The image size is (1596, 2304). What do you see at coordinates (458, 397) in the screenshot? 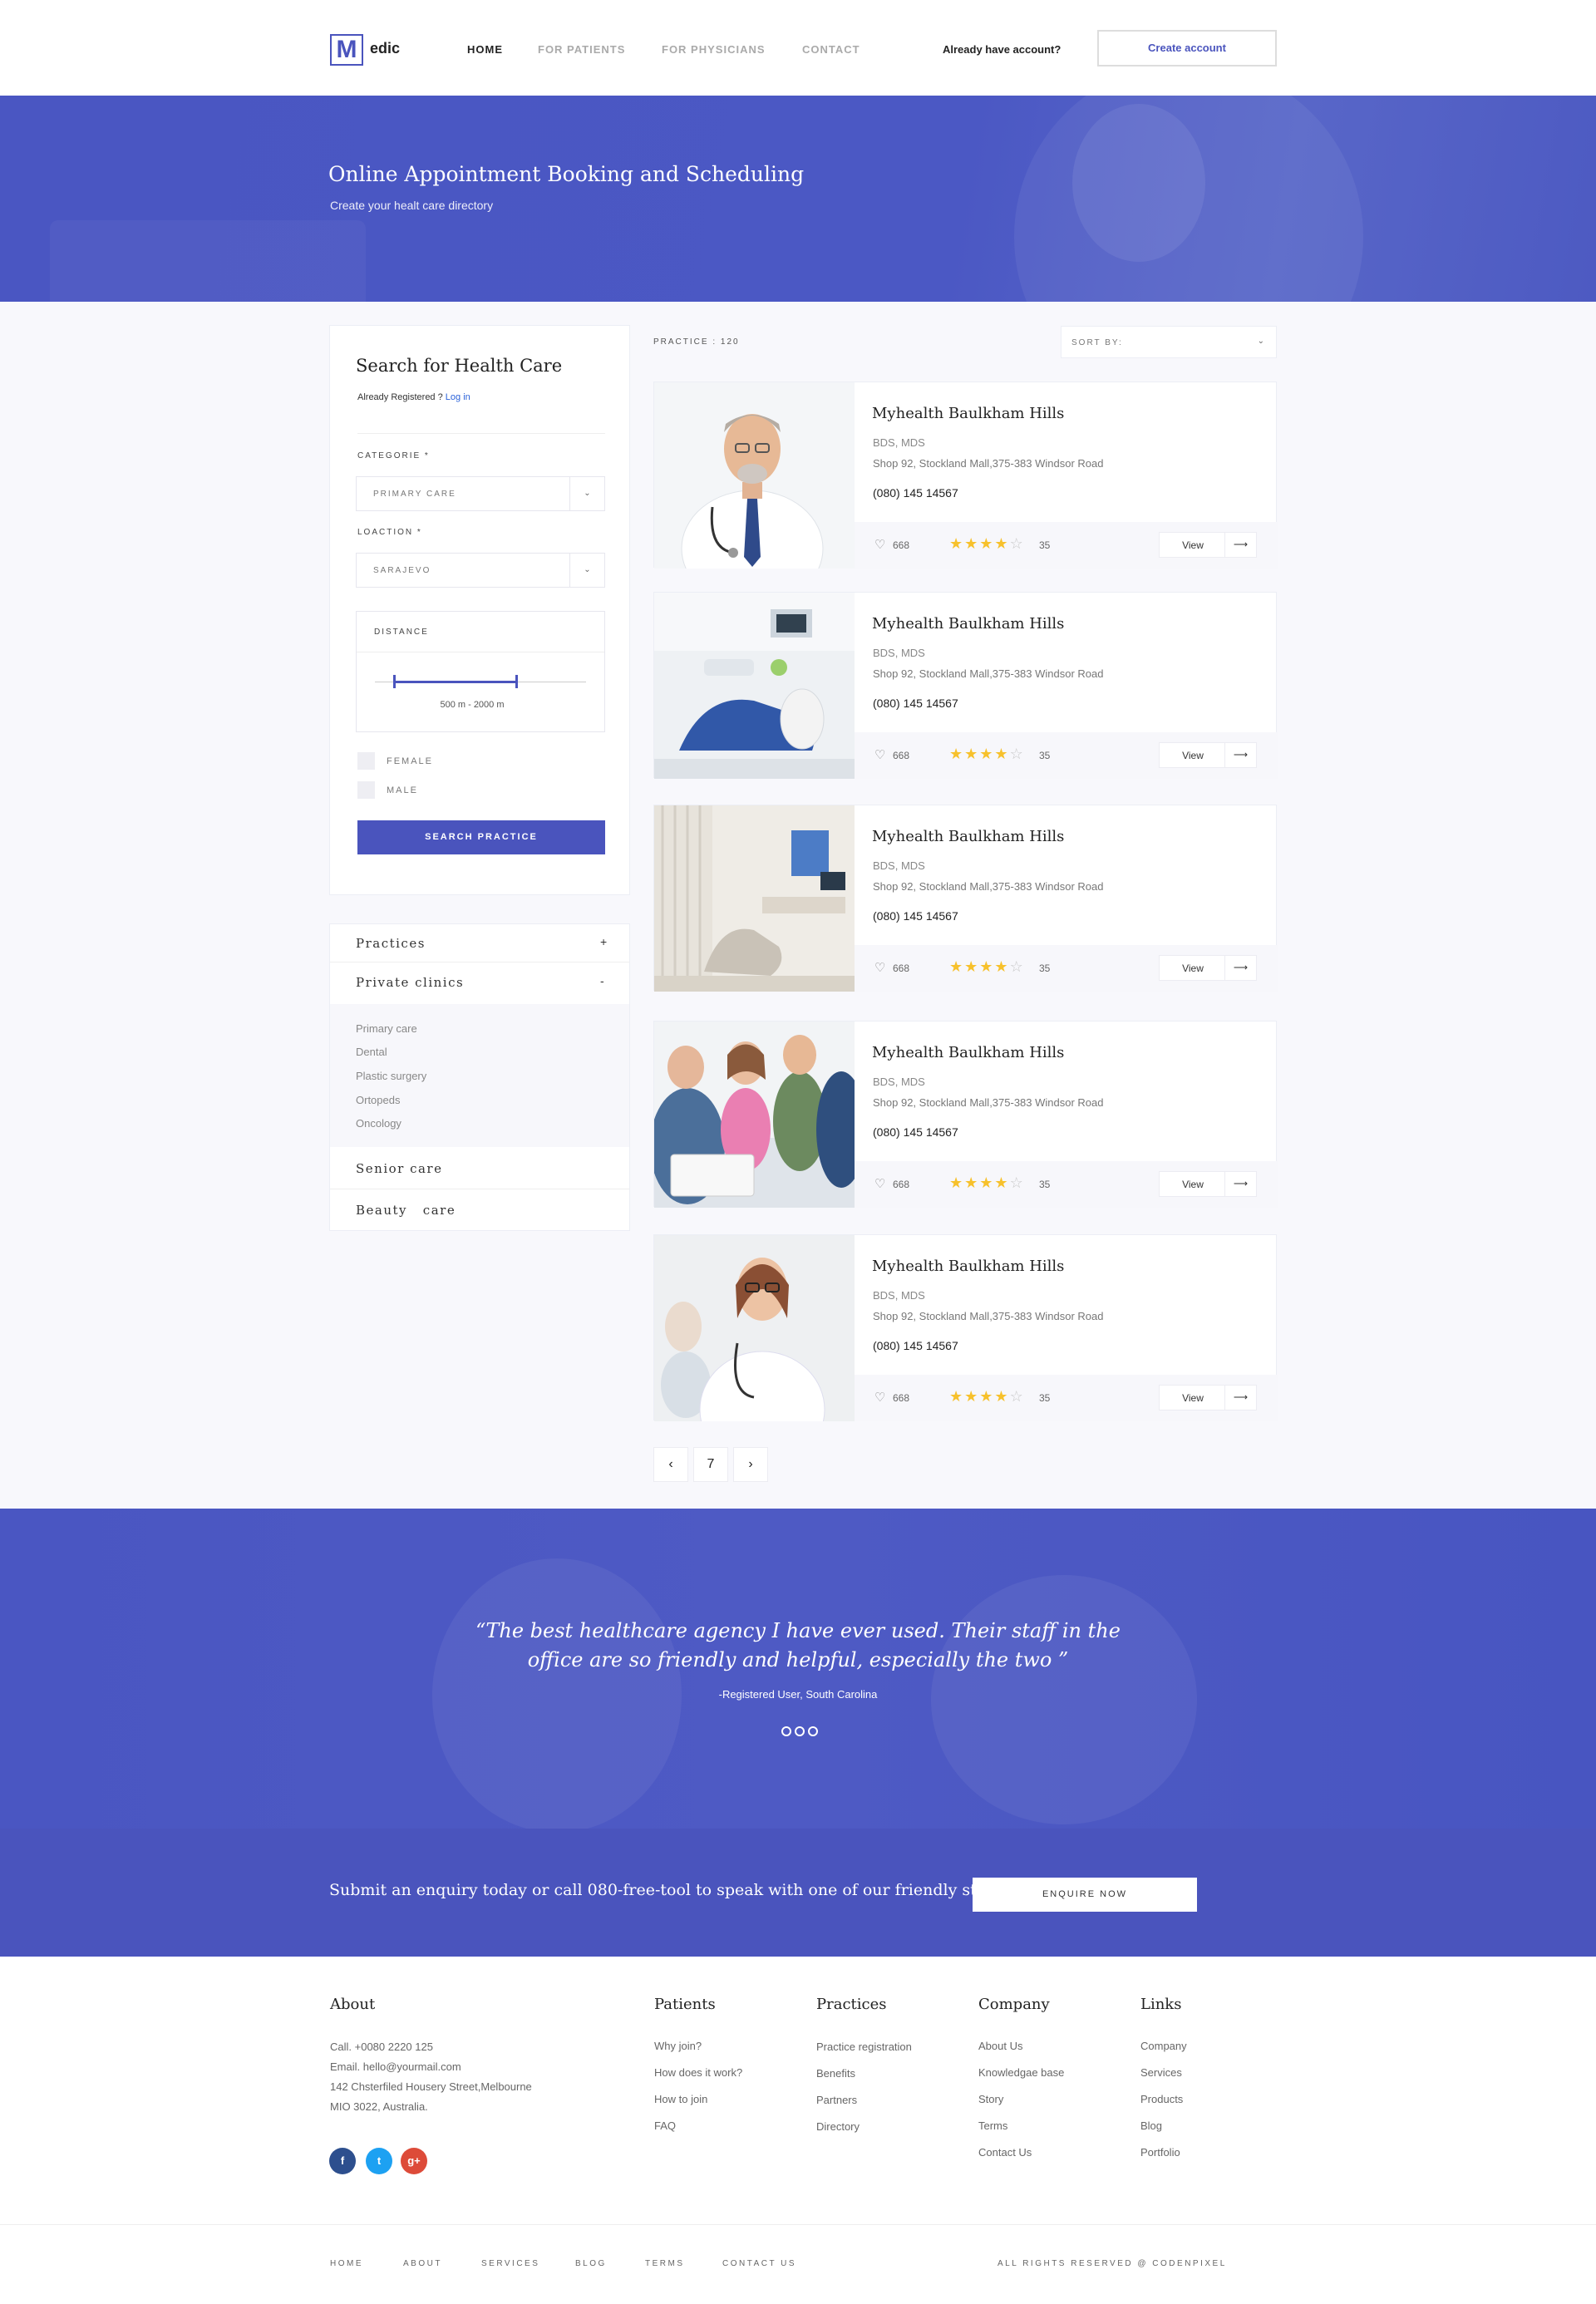
I see `login-link: Log in` at bounding box center [458, 397].